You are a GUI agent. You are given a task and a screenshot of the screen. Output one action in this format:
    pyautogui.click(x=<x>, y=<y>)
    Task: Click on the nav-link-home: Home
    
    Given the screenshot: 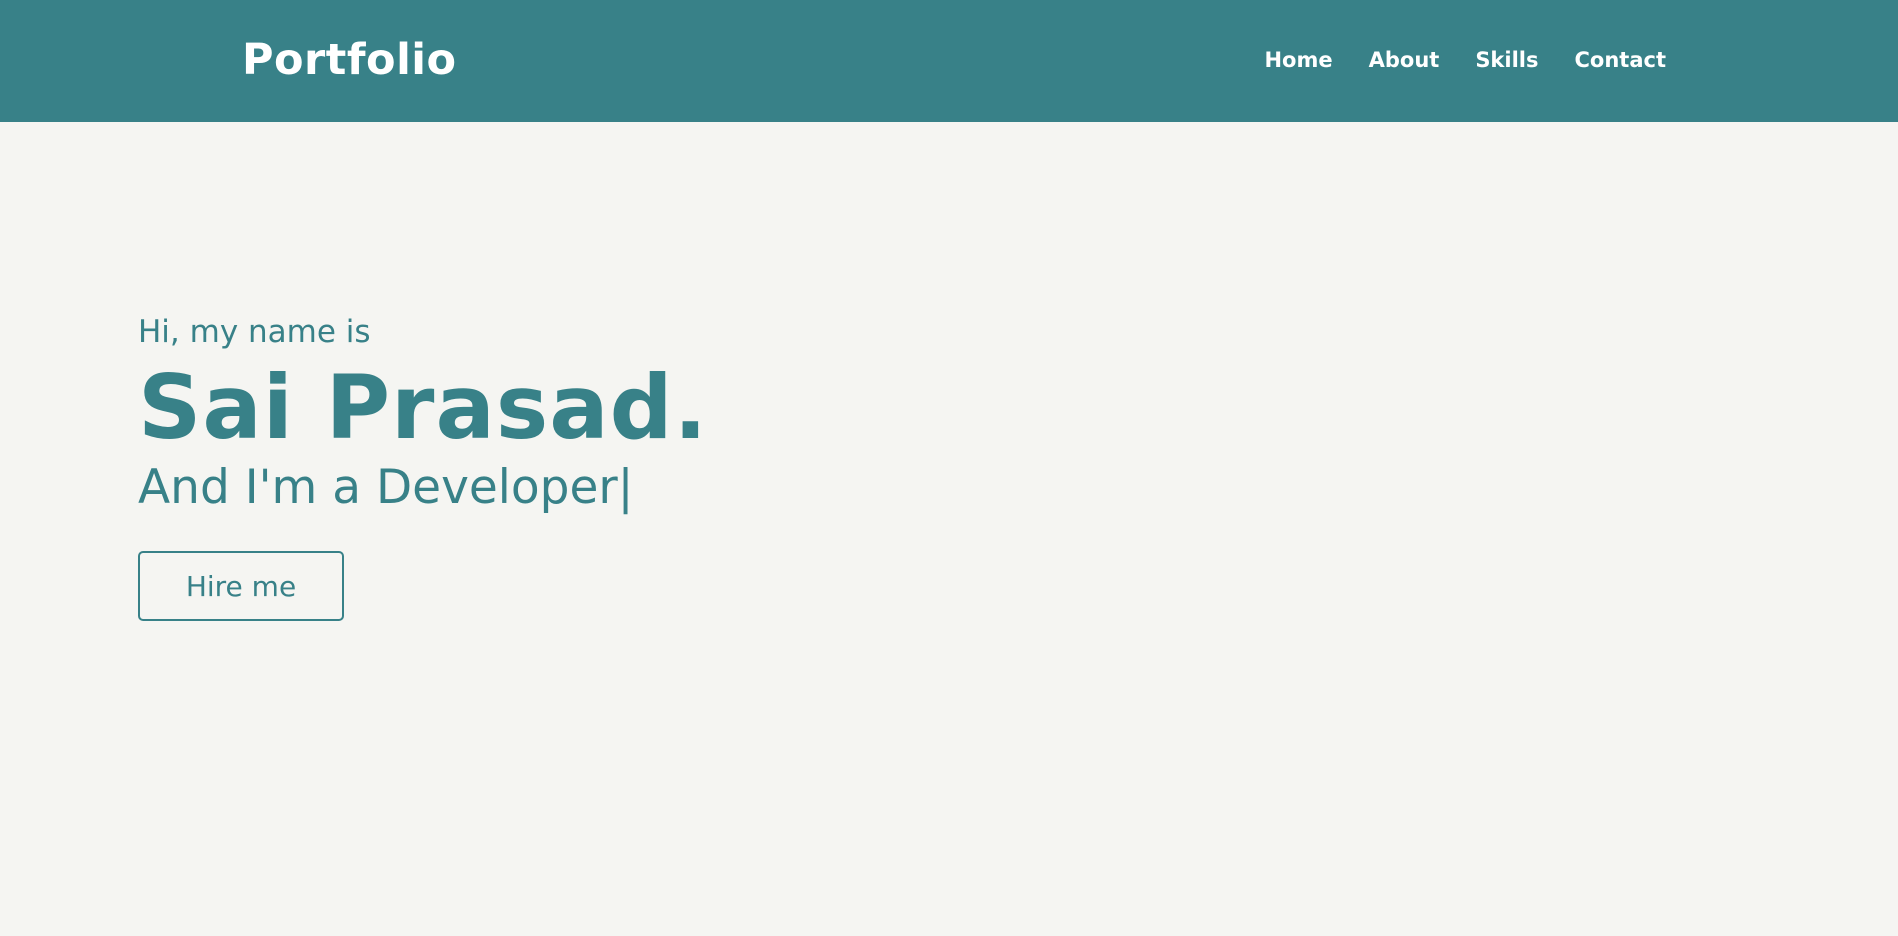 What is the action you would take?
    pyautogui.click(x=1298, y=60)
    